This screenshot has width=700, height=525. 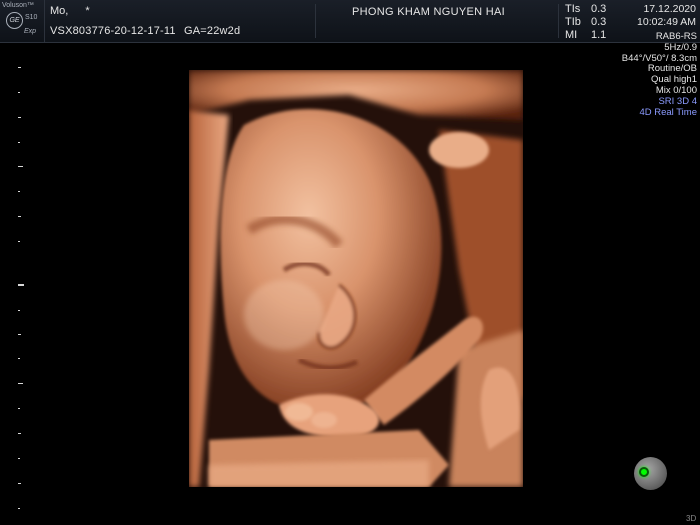 What do you see at coordinates (573, 9) in the screenshot?
I see `index-label: TIs` at bounding box center [573, 9].